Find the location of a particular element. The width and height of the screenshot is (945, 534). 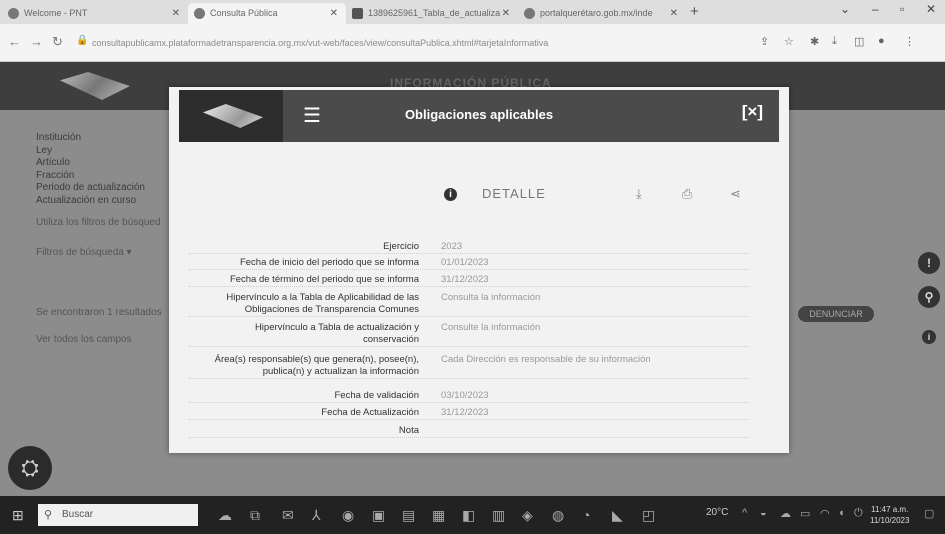

chrome-icon: ◉ is located at coordinates (348, 515).